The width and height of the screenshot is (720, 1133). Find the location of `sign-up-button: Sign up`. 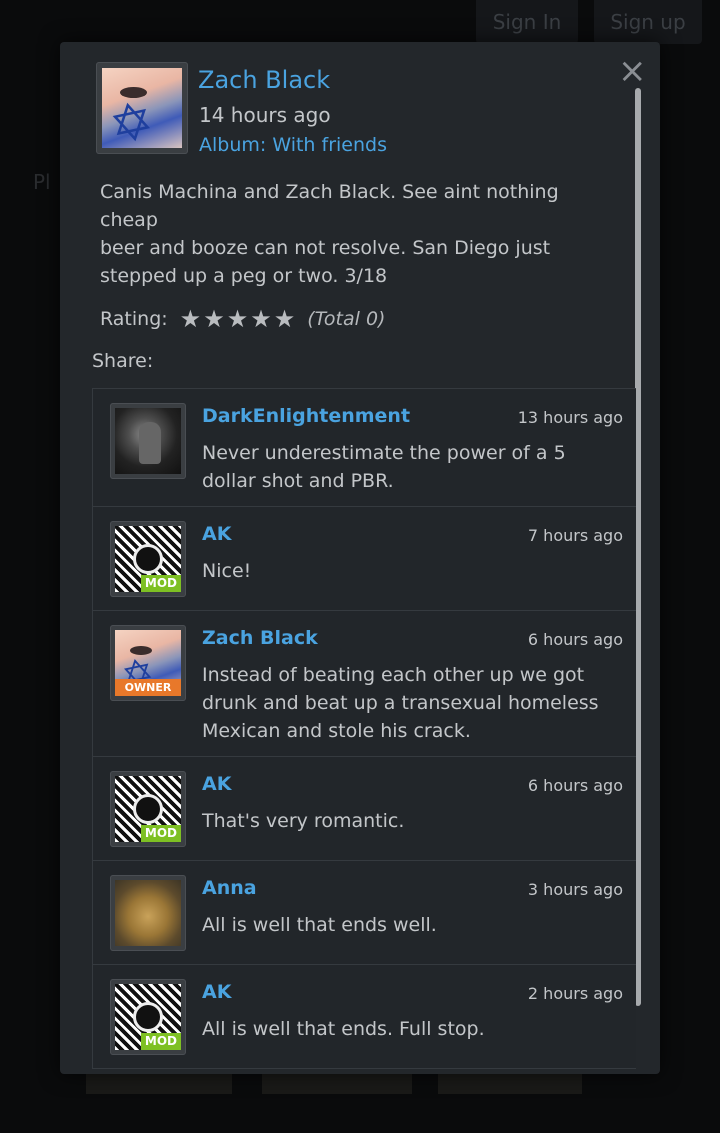

sign-up-button: Sign up is located at coordinates (648, 22).